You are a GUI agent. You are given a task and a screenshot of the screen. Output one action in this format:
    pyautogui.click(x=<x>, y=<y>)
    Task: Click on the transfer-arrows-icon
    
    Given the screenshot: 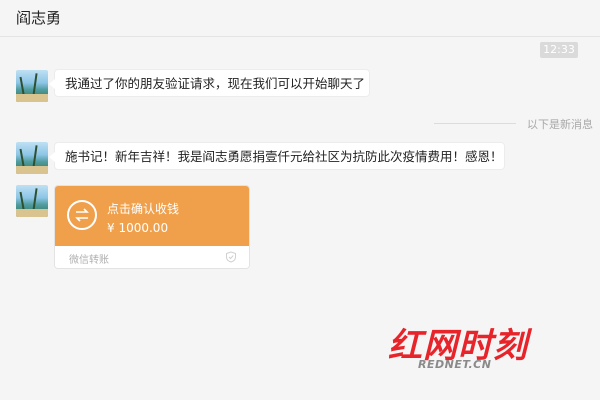 What is the action you would take?
    pyautogui.click(x=82, y=215)
    